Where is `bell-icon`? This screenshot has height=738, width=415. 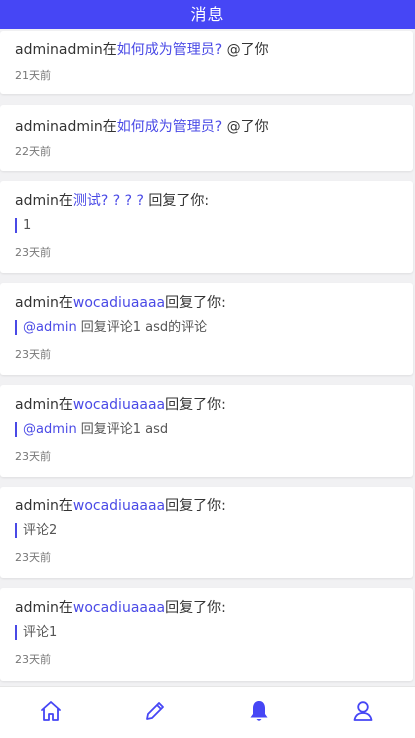 bell-icon is located at coordinates (259, 711).